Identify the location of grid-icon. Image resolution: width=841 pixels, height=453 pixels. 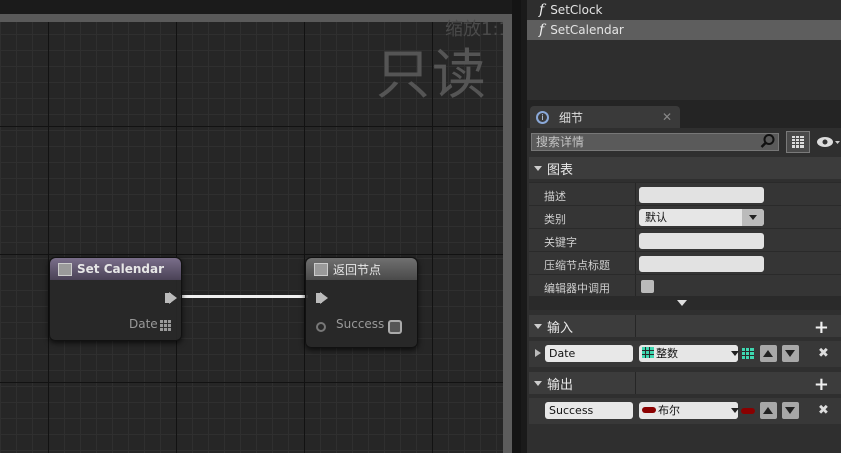
(798, 142).